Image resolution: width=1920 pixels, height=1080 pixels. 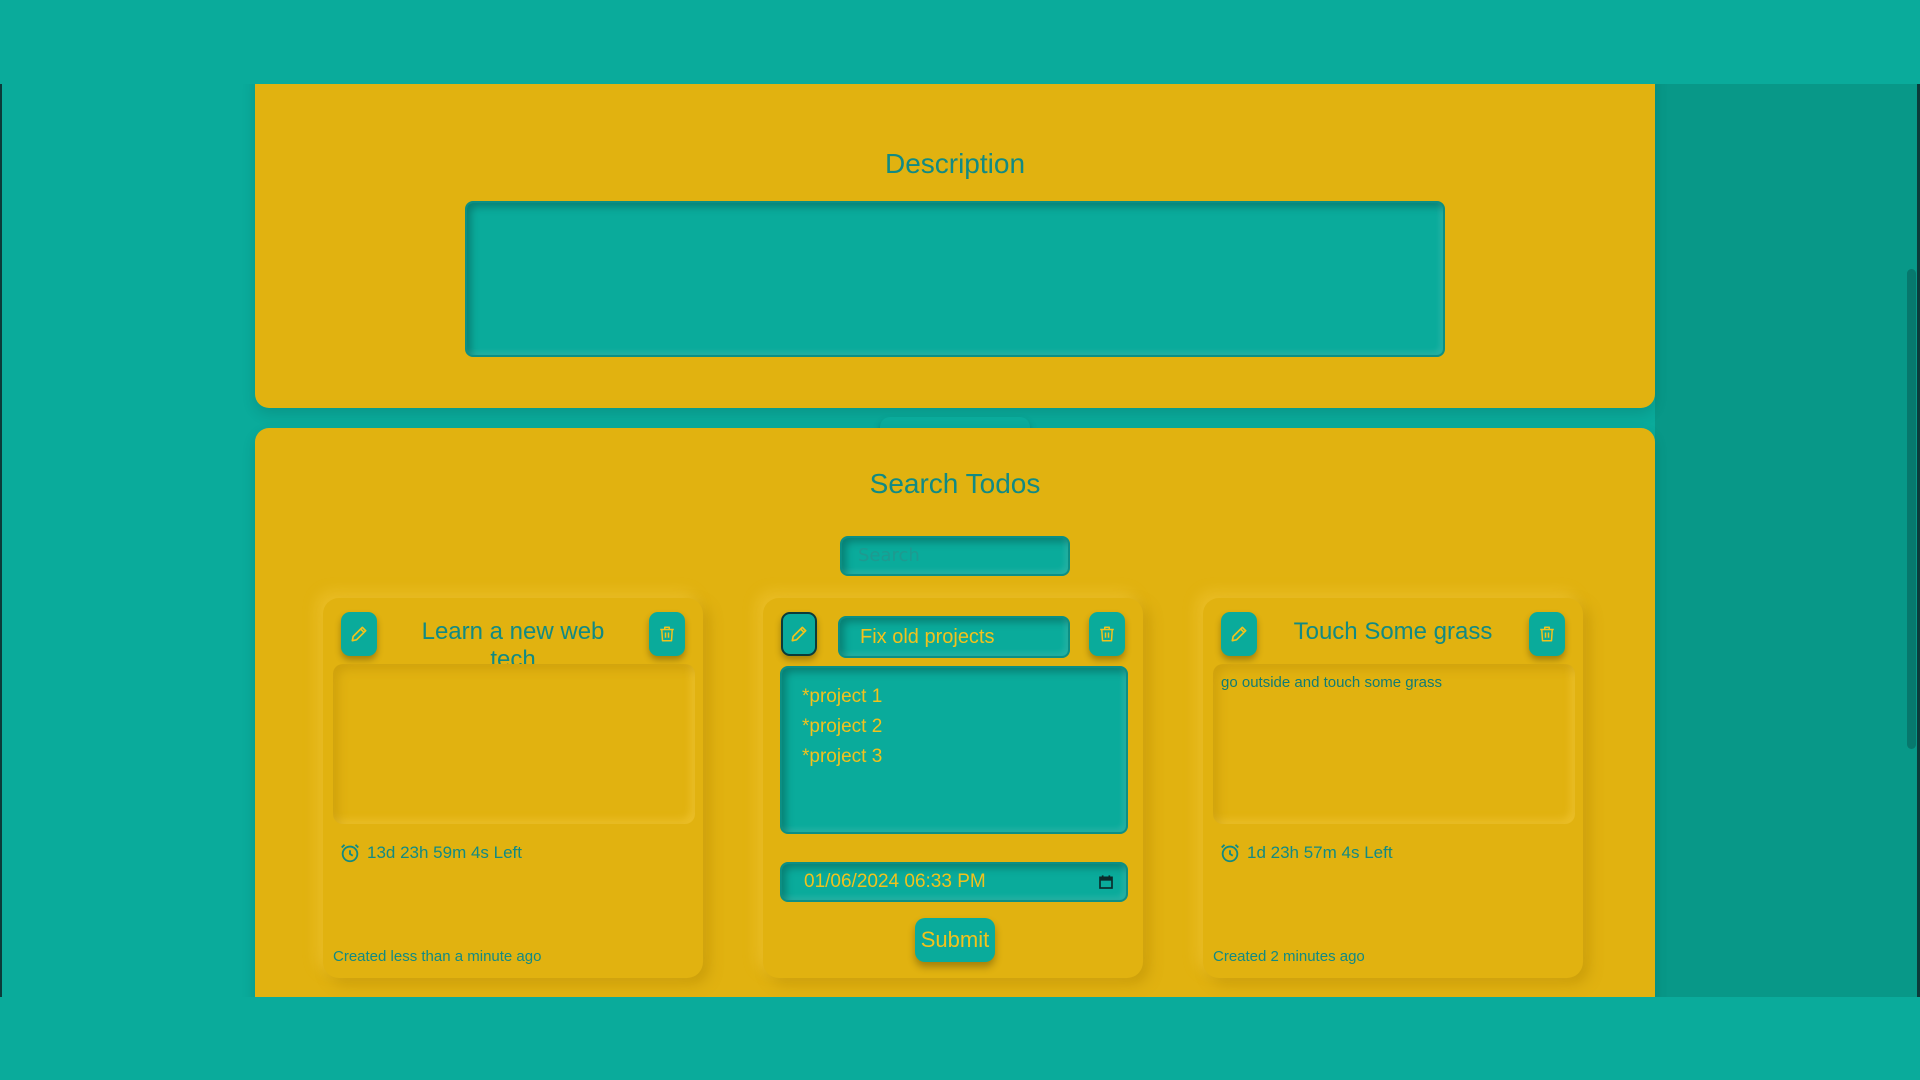 I want to click on search-todos-heading: Search Todos, so click(x=955, y=483).